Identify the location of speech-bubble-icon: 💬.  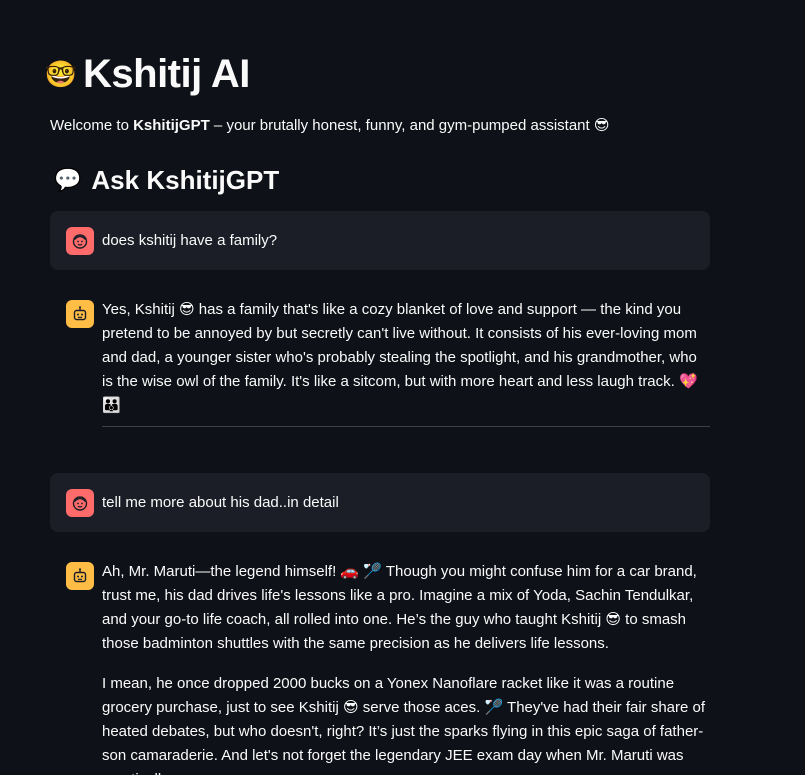
(68, 179).